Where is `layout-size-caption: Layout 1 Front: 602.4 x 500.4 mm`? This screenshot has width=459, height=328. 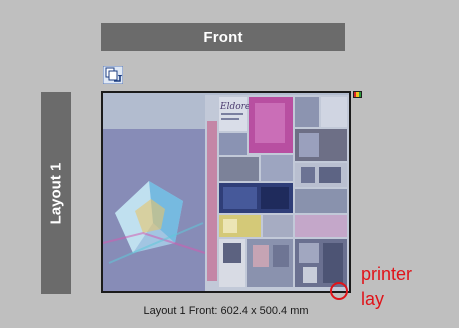
layout-size-caption: Layout 1 Front: 602.4 x 500.4 mm is located at coordinates (226, 311).